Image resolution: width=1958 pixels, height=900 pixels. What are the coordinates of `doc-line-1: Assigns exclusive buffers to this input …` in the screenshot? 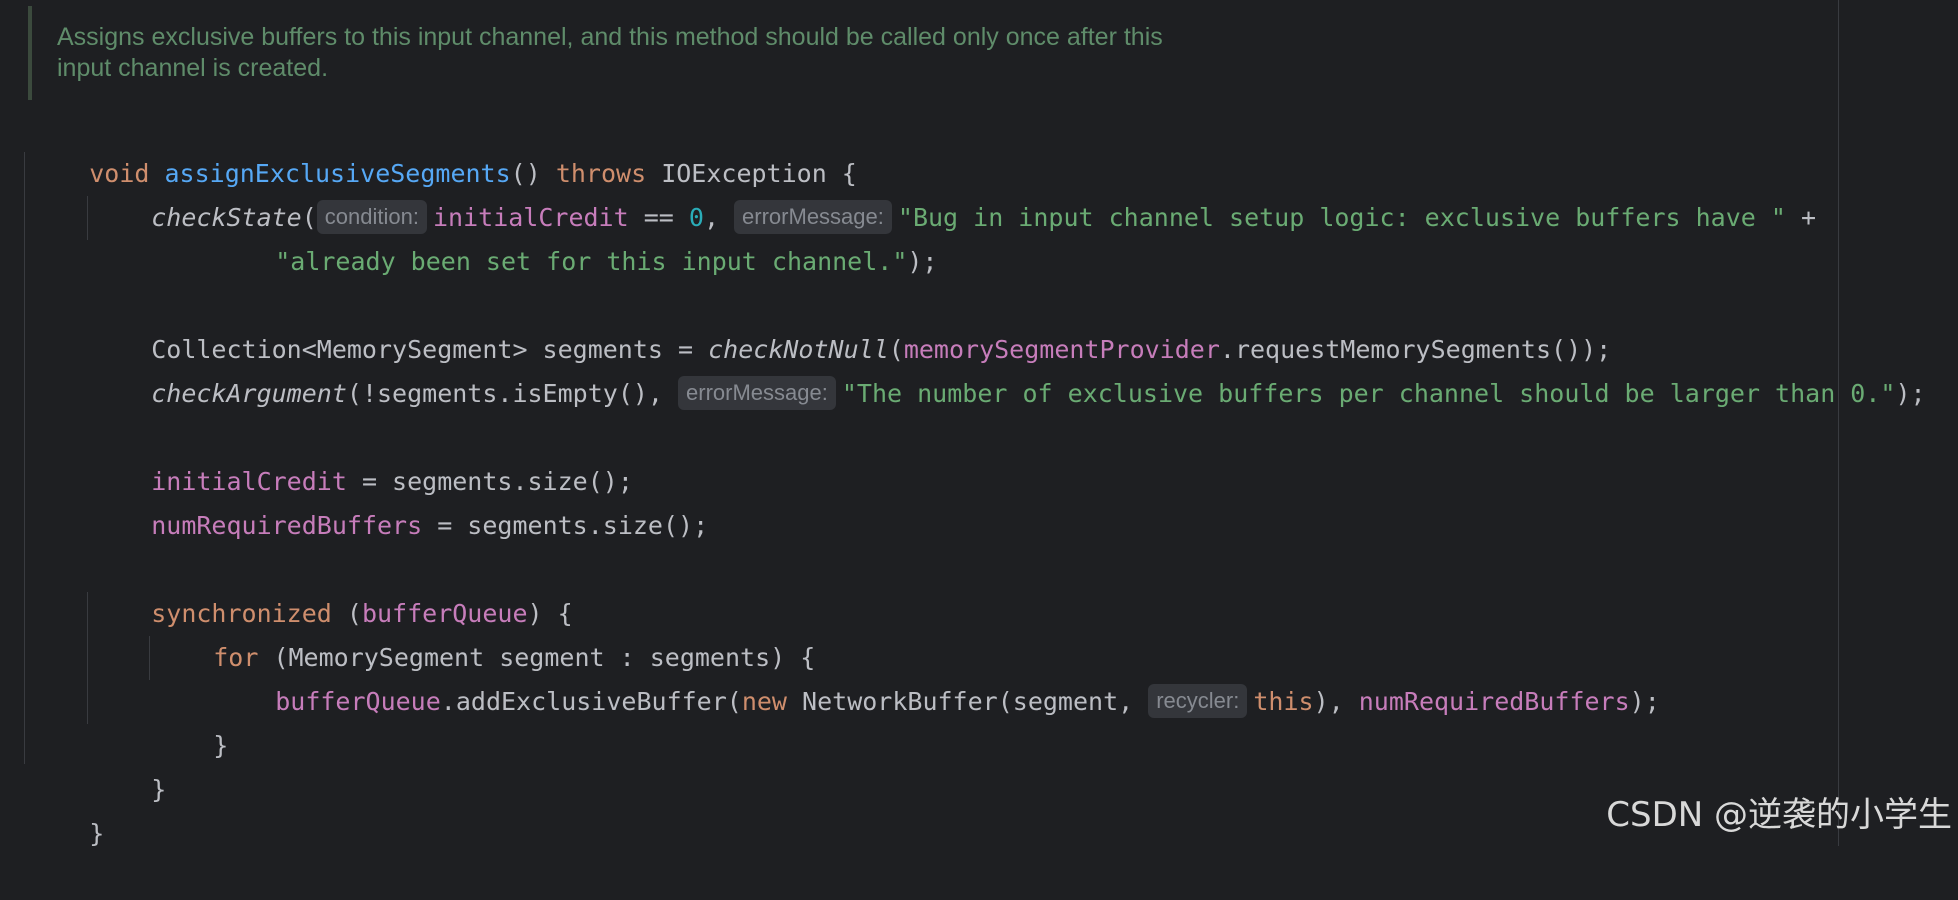 It's located at (610, 37).